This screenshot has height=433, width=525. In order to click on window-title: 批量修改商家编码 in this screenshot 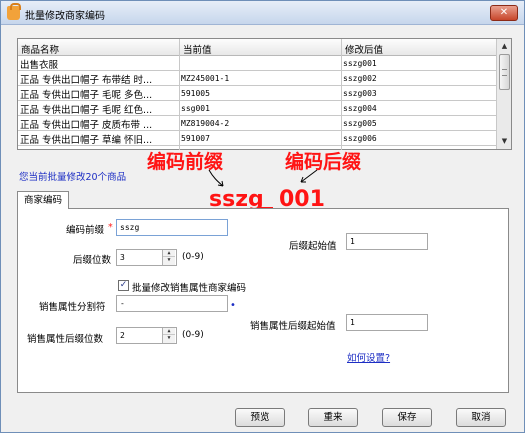, I will do `click(65, 16)`.